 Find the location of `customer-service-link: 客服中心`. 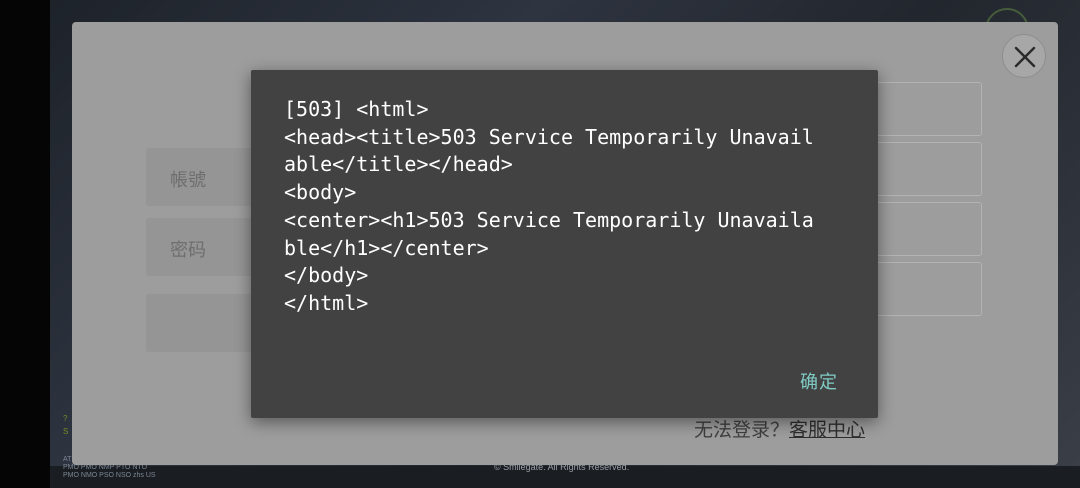

customer-service-link: 客服中心 is located at coordinates (827, 430).